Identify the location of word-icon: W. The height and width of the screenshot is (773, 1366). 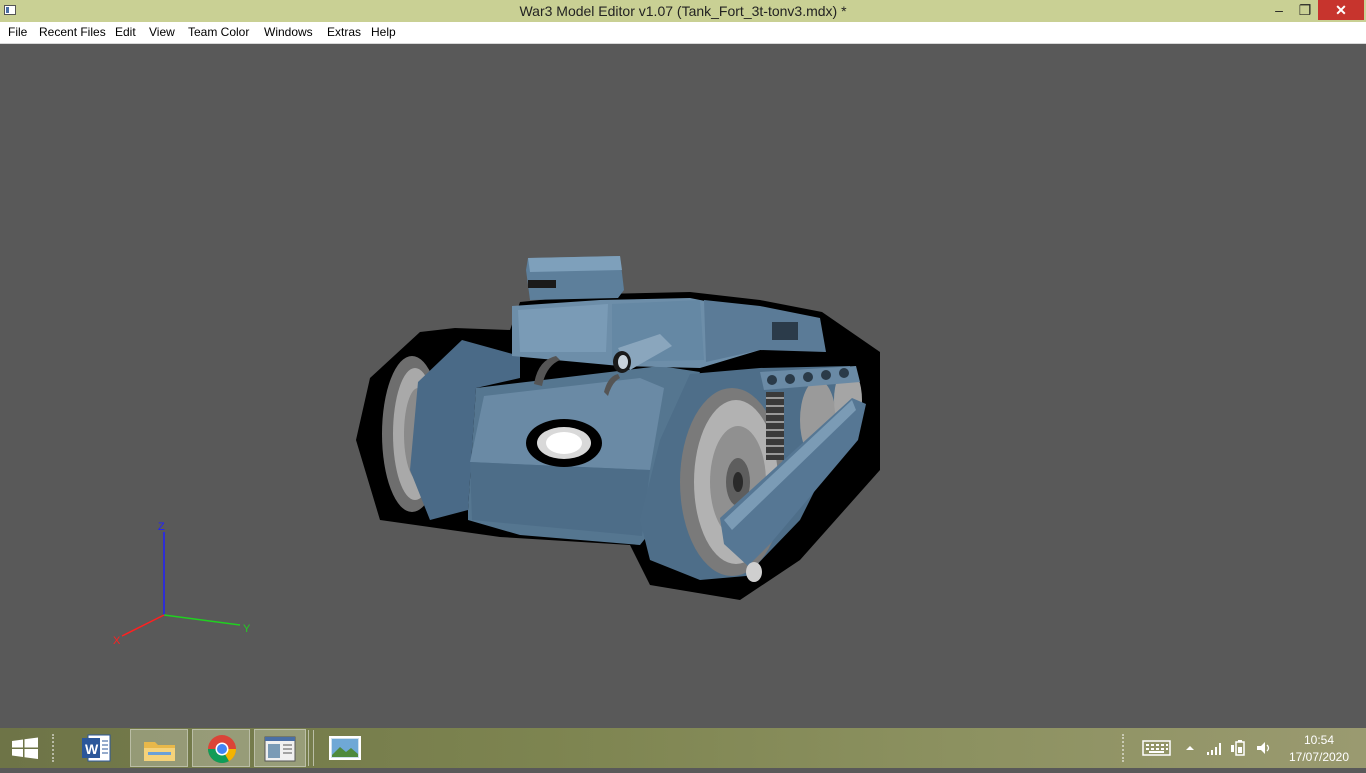
(96, 748).